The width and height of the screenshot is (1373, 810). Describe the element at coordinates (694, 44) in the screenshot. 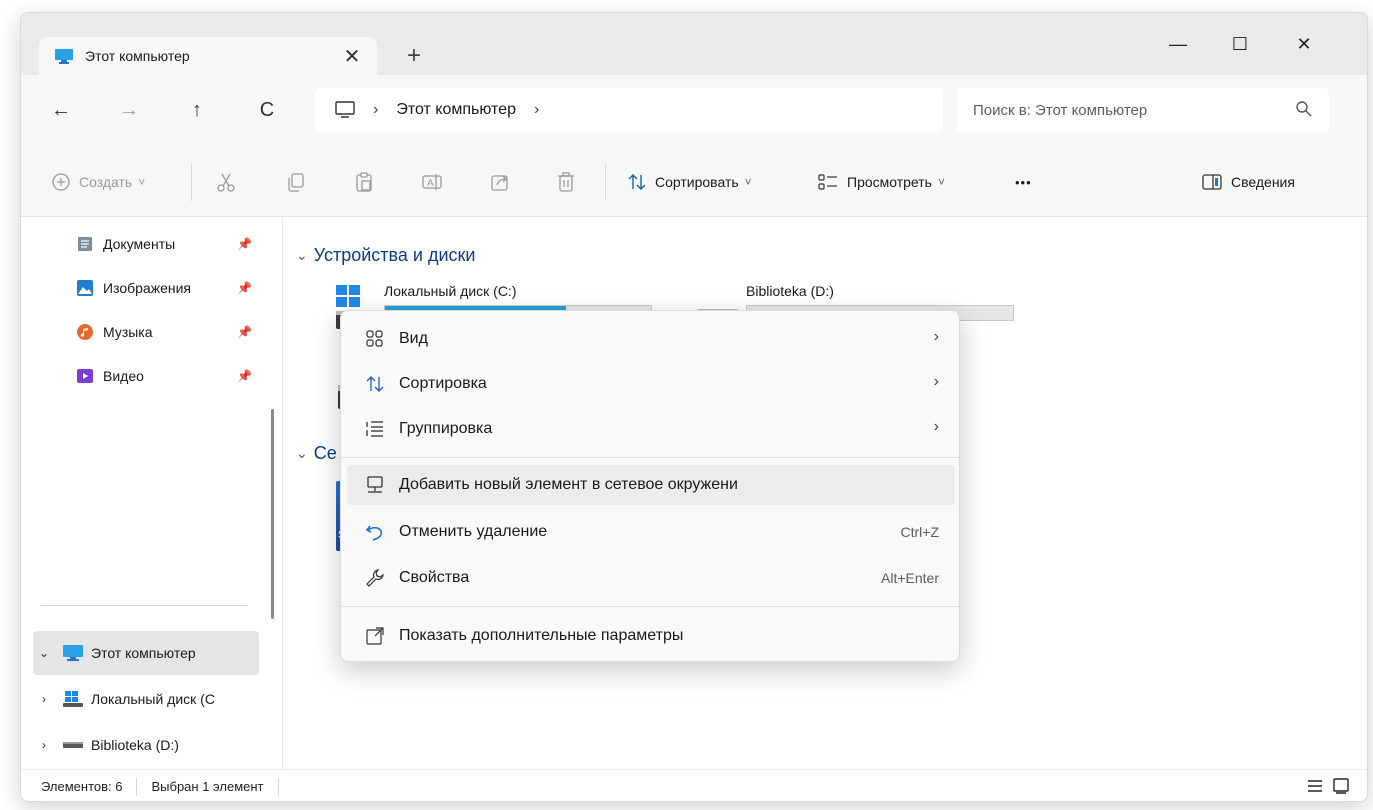

I see `title-bar: Этот компьютер ✕ + — ☐ ✕` at that location.